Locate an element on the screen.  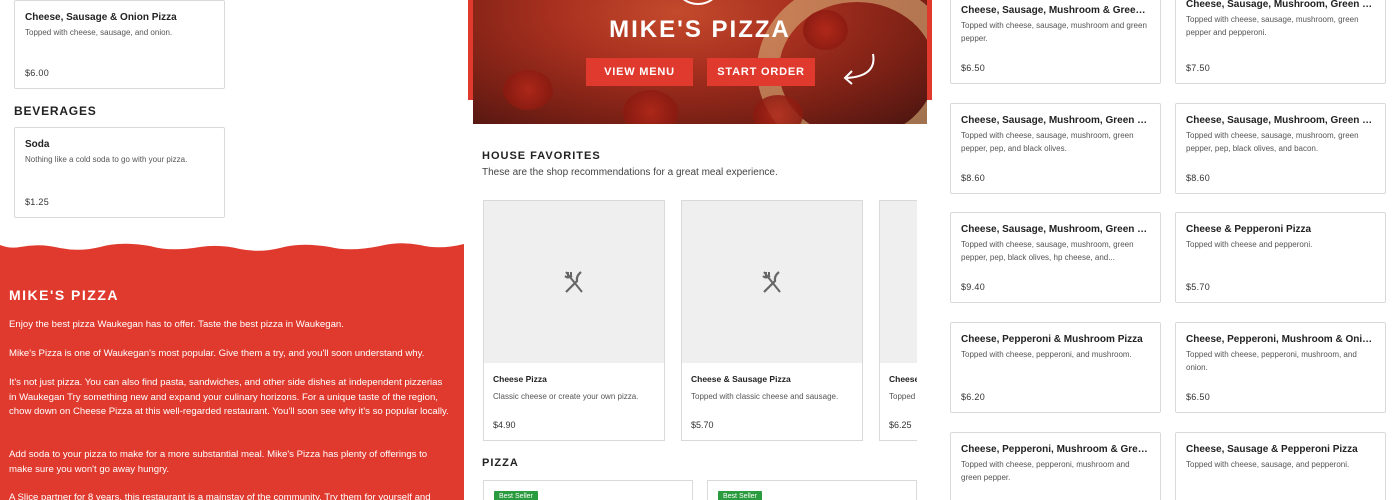
about-title: MIKE'S PIZZA is located at coordinates (64, 295).